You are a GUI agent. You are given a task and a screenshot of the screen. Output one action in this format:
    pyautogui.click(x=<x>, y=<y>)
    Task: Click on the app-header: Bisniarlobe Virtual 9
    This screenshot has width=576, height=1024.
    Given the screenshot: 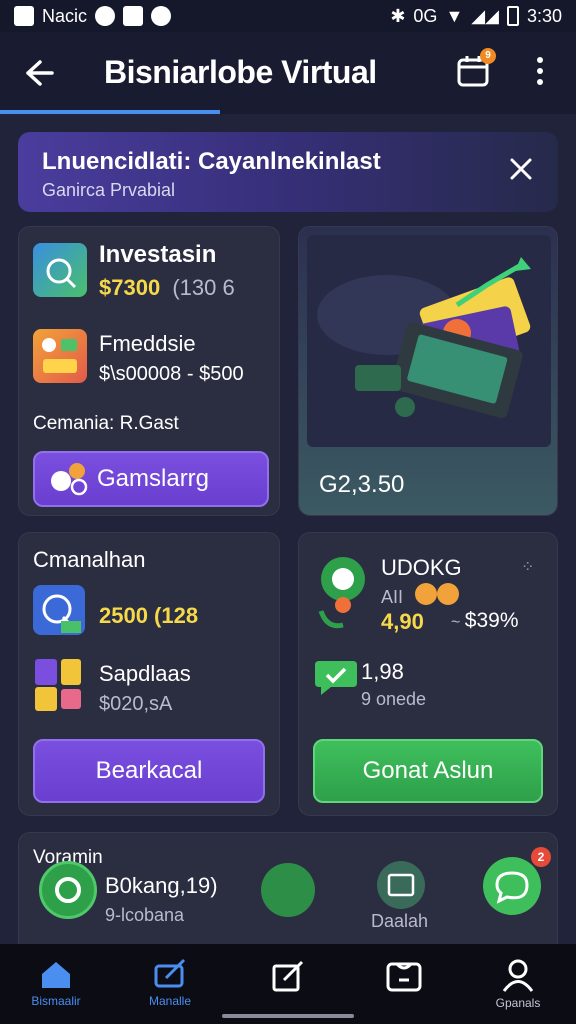 What is the action you would take?
    pyautogui.click(x=288, y=73)
    